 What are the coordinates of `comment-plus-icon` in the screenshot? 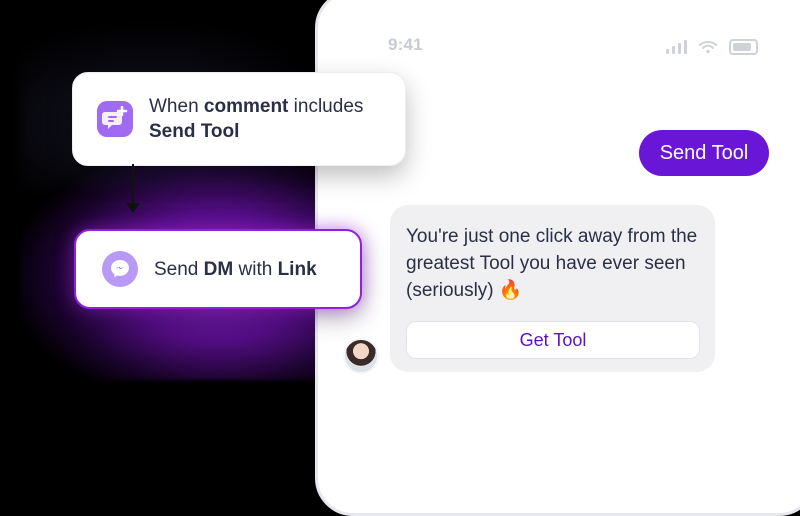 It's located at (115, 119).